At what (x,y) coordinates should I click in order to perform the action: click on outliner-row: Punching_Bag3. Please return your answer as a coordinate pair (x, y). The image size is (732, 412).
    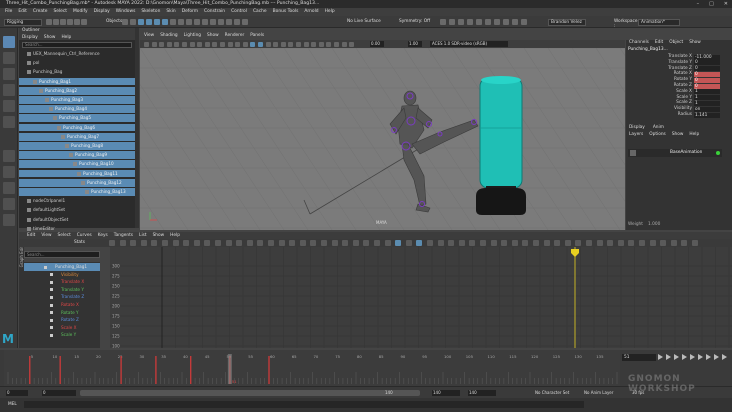
    Looking at the image, I should click on (77, 100).